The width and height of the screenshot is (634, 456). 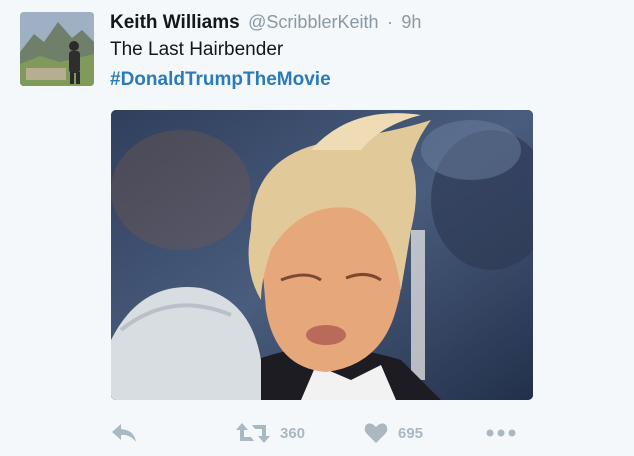 I want to click on retweet-icon, so click(x=253, y=433).